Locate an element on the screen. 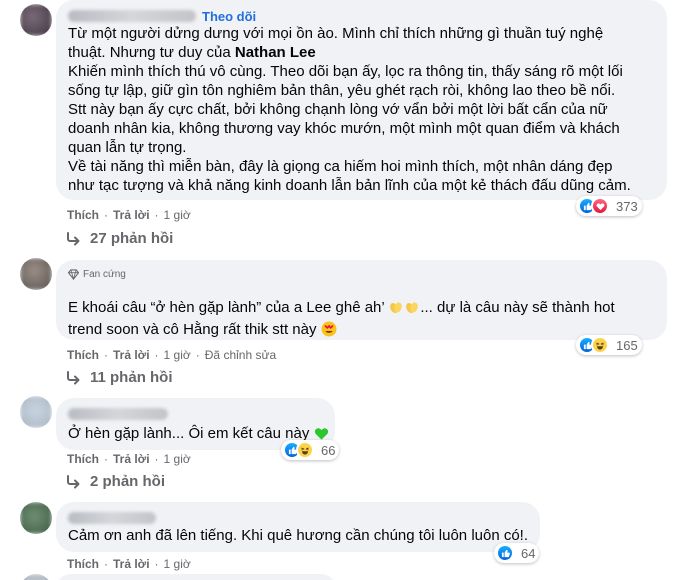 The height and width of the screenshot is (580, 682). author-row: Theo dõi is located at coordinates (162, 16).